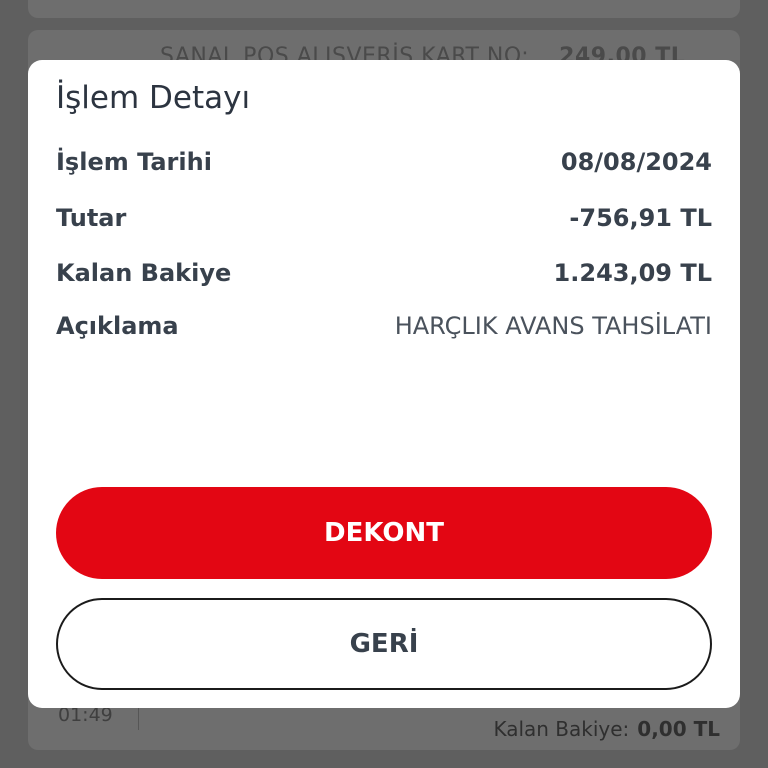  Describe the element at coordinates (384, 644) in the screenshot. I see `back-button: GERİ` at that location.